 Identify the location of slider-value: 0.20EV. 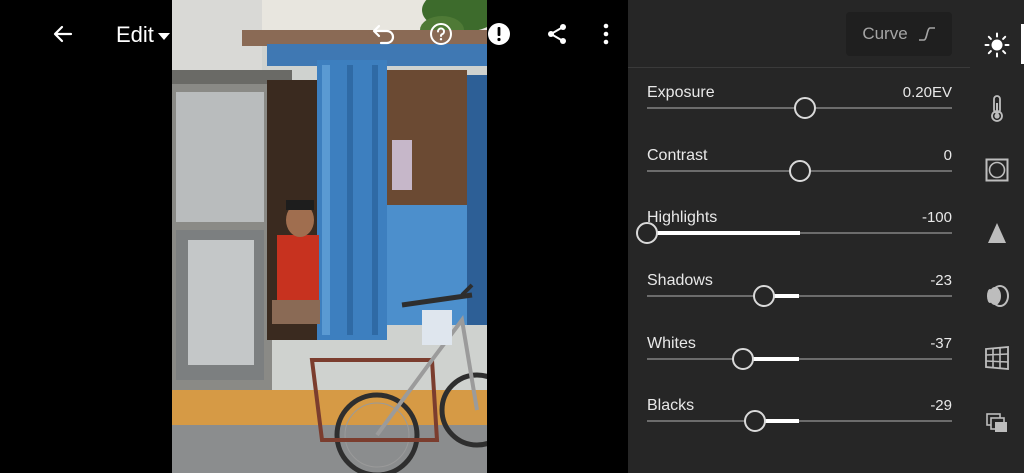
(927, 92).